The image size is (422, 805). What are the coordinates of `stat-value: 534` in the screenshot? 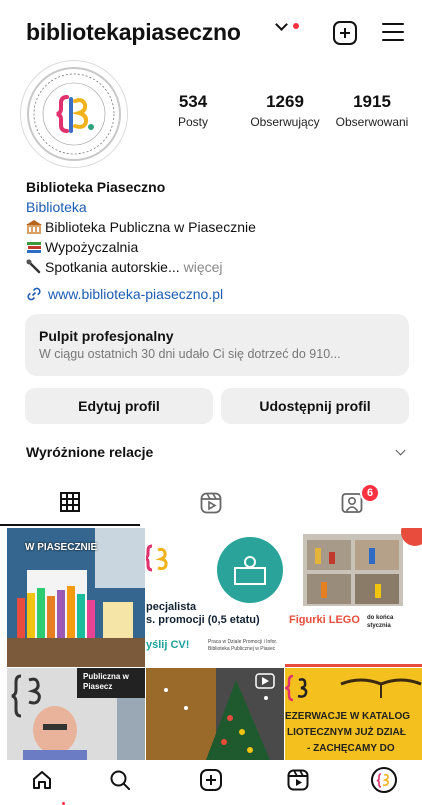 It's located at (193, 101).